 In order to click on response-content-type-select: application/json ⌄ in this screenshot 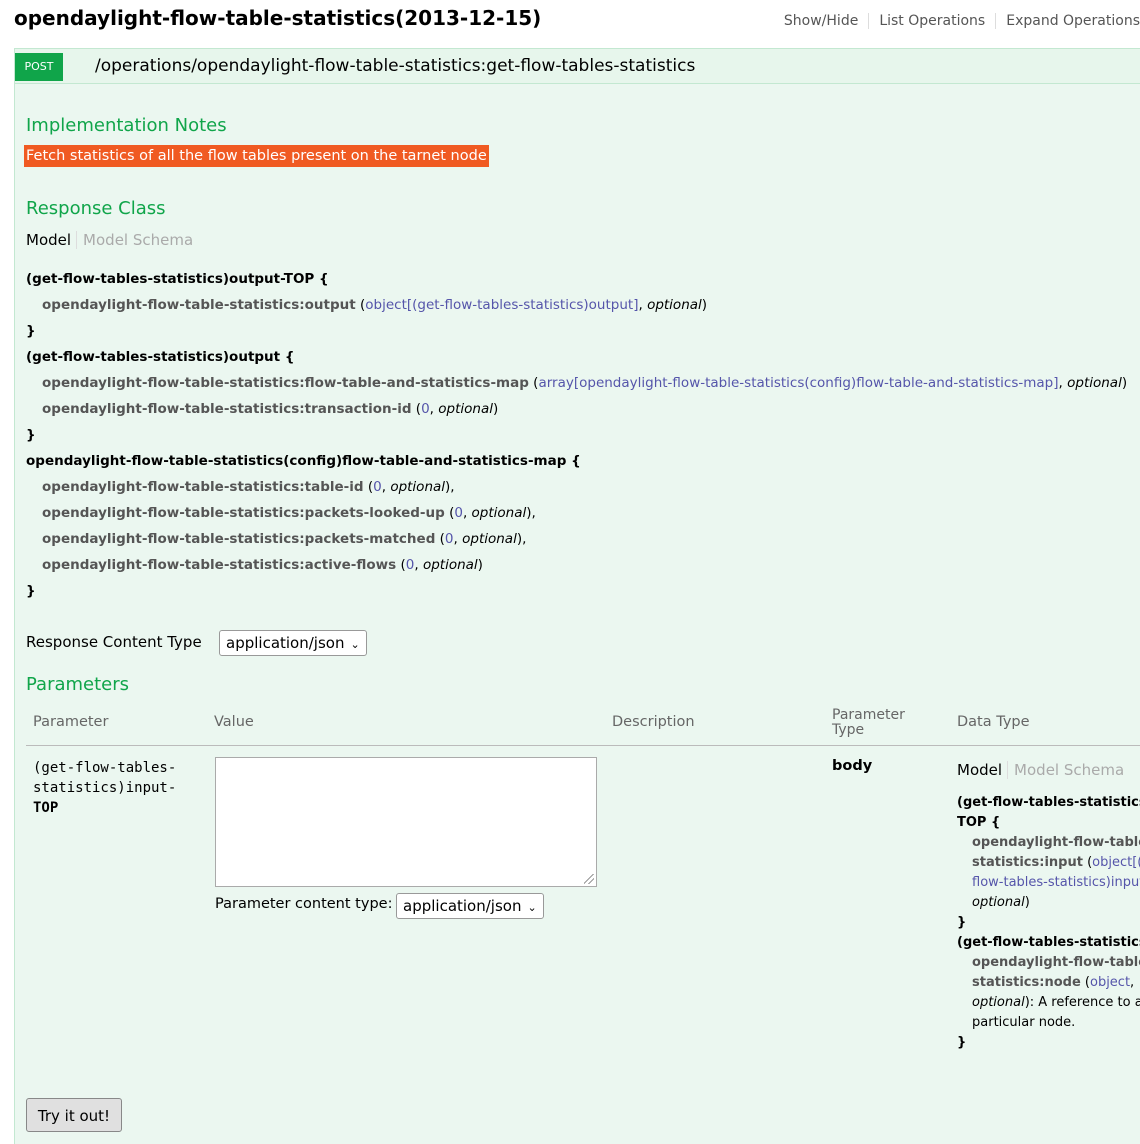, I will do `click(293, 643)`.